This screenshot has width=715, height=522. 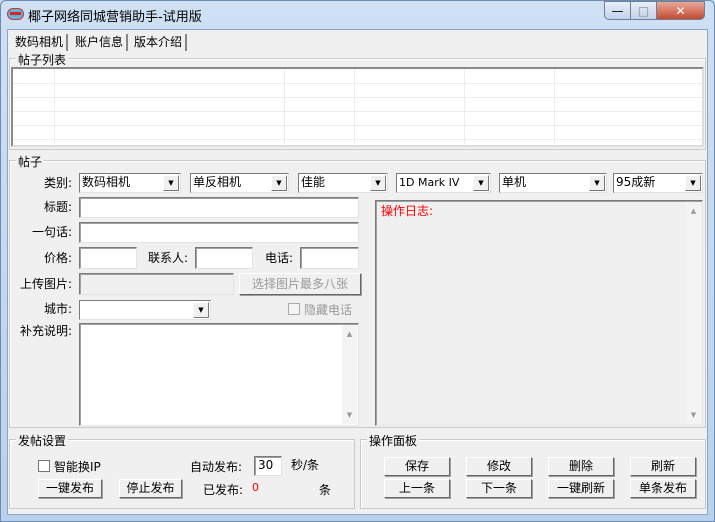 What do you see at coordinates (357, 107) in the screenshot?
I see `post-list-table` at bounding box center [357, 107].